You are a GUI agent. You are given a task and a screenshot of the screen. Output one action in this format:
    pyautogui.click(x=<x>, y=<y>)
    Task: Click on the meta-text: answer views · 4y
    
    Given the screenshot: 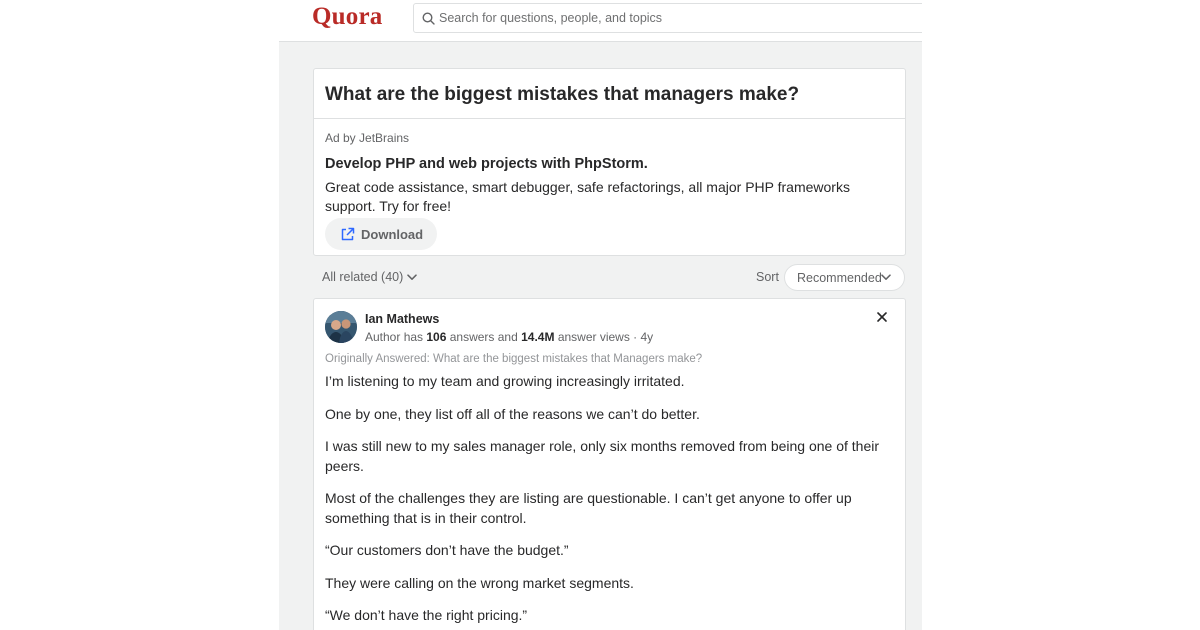 What is the action you would take?
    pyautogui.click(x=604, y=337)
    